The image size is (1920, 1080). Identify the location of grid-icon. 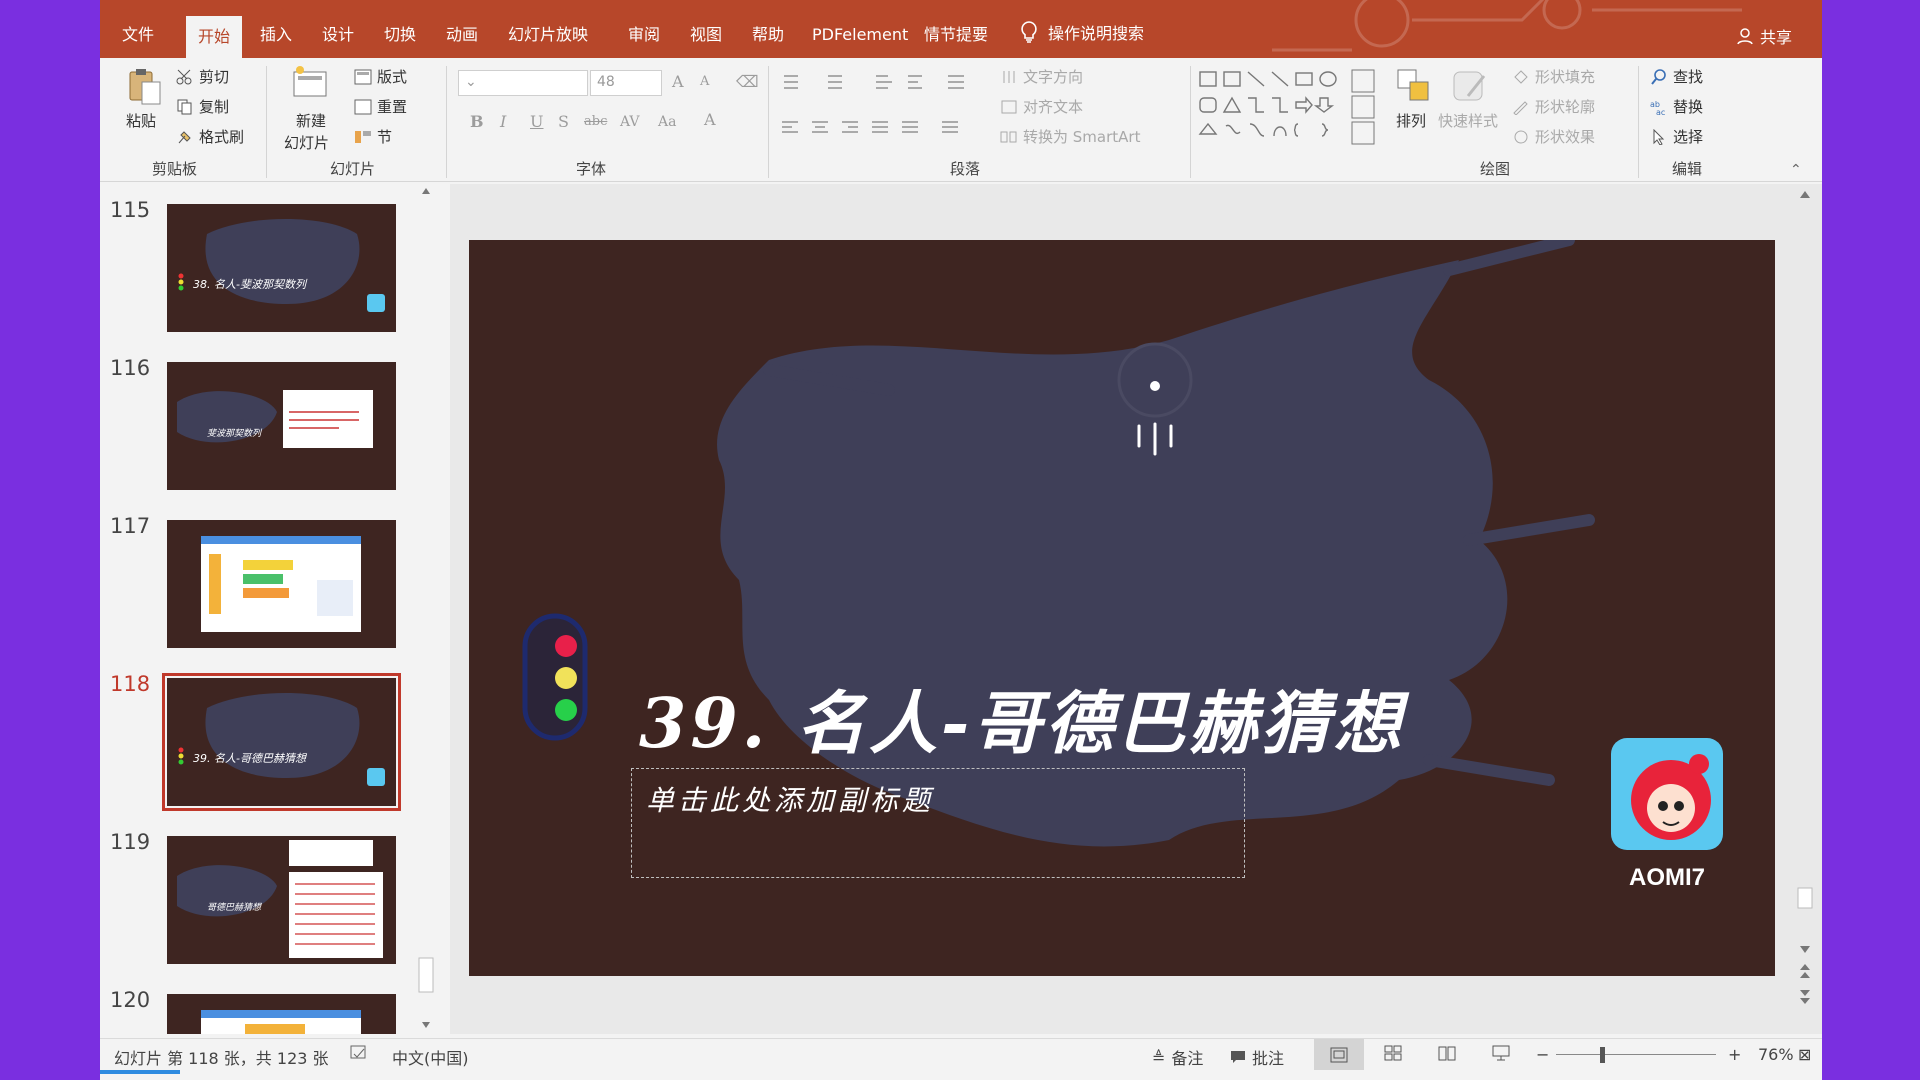
(1393, 1053).